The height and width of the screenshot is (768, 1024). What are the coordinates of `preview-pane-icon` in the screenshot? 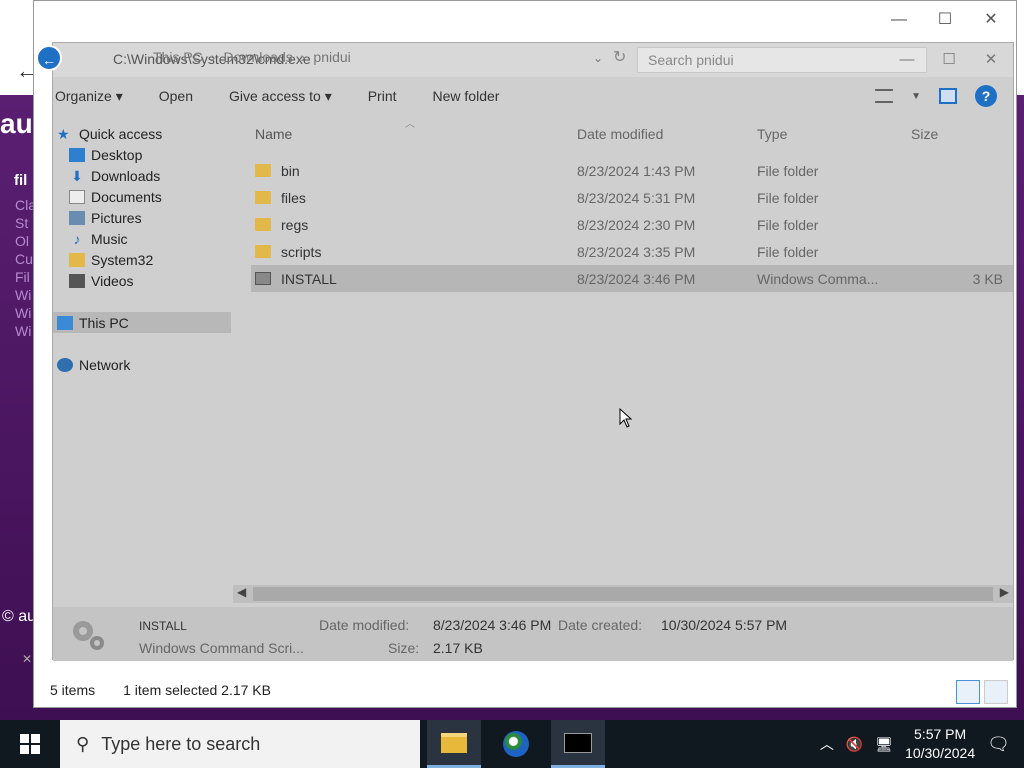 It's located at (948, 96).